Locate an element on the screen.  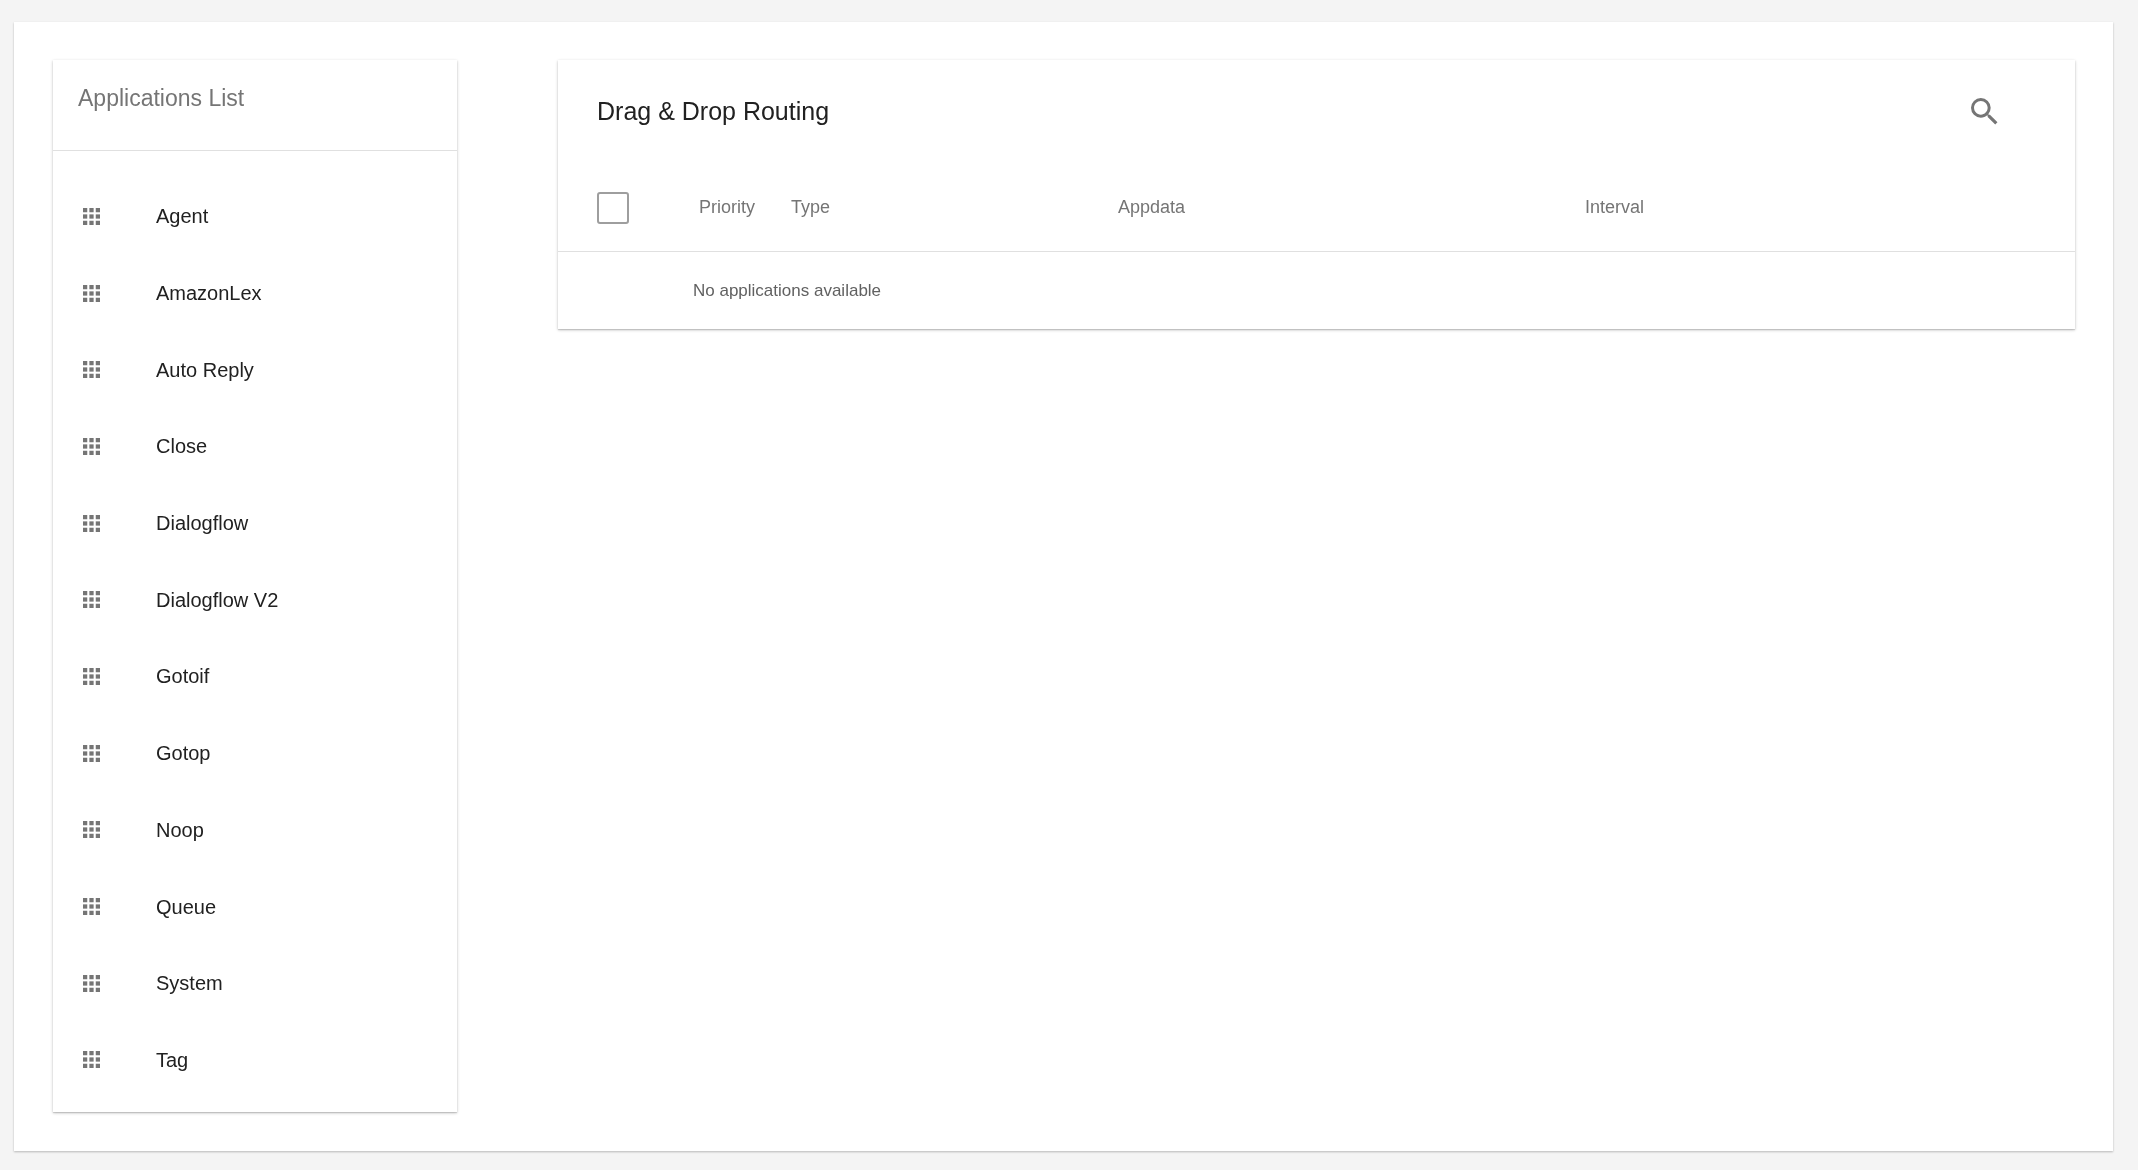
search-icon is located at coordinates (1985, 112).